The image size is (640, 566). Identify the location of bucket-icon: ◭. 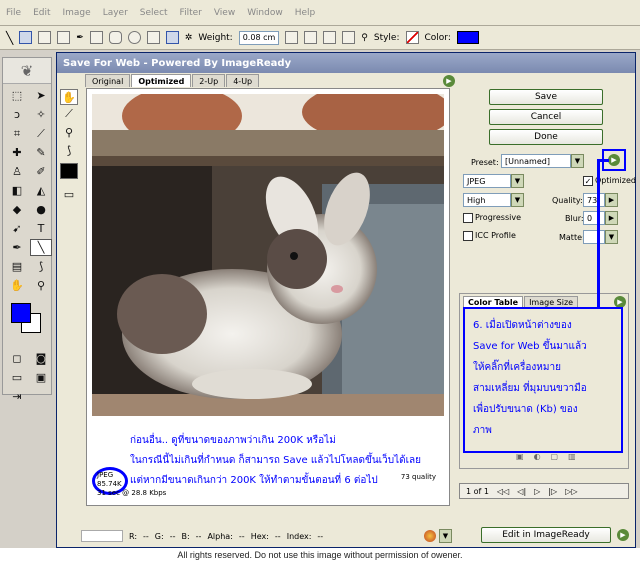
(41, 190).